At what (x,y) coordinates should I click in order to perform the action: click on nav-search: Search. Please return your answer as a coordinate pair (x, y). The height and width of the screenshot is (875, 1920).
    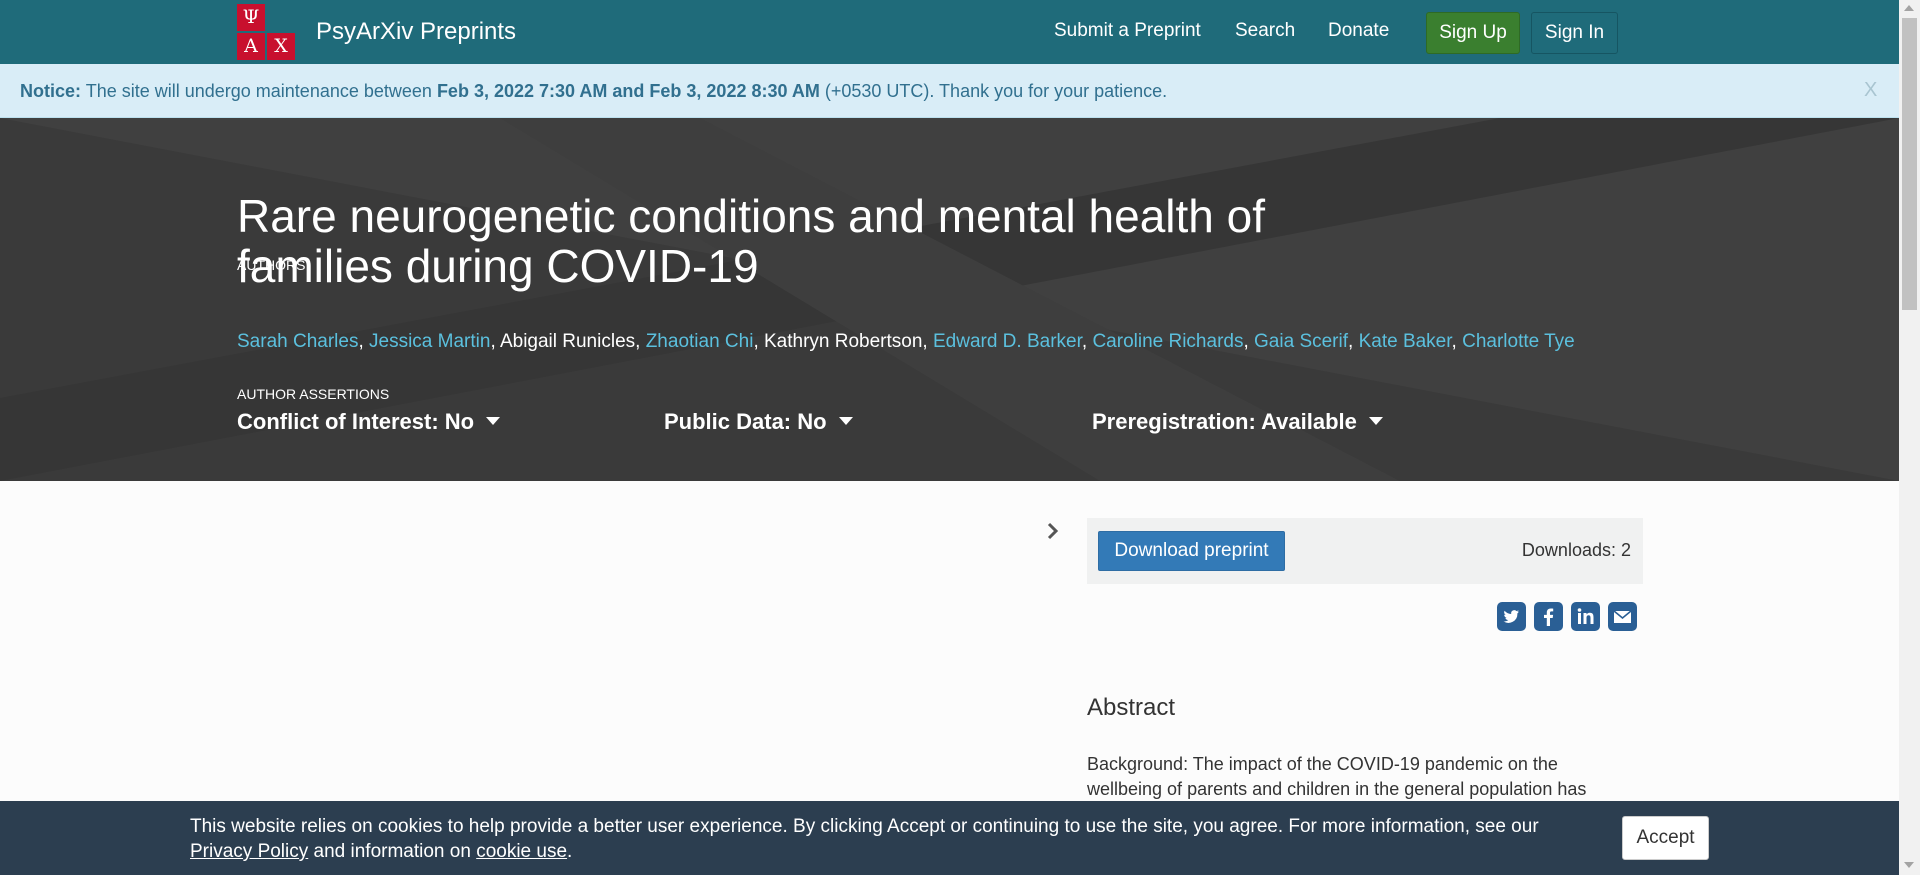
    Looking at the image, I should click on (1265, 31).